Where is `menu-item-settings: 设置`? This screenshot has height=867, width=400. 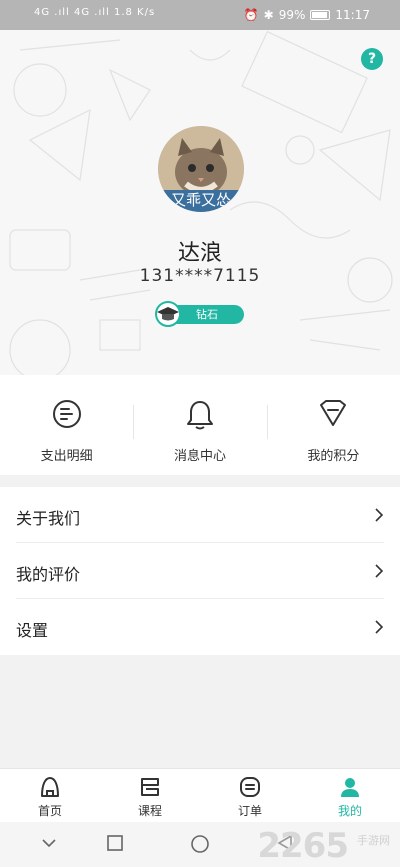 menu-item-settings: 设置 is located at coordinates (200, 627).